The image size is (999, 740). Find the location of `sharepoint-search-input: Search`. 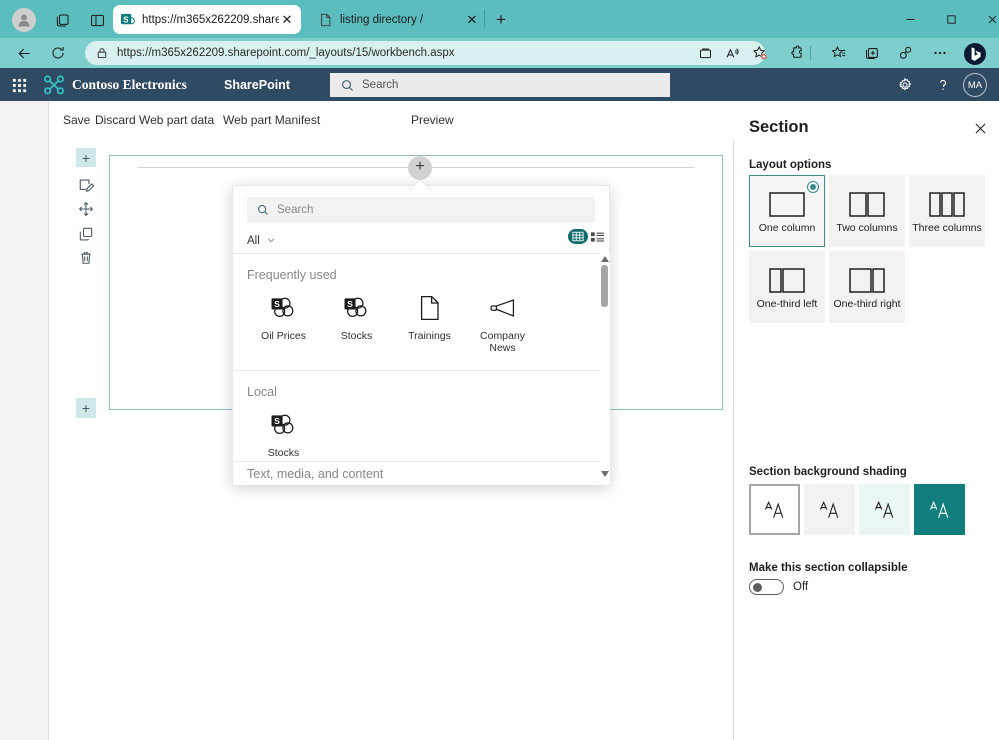

sharepoint-search-input: Search is located at coordinates (500, 85).